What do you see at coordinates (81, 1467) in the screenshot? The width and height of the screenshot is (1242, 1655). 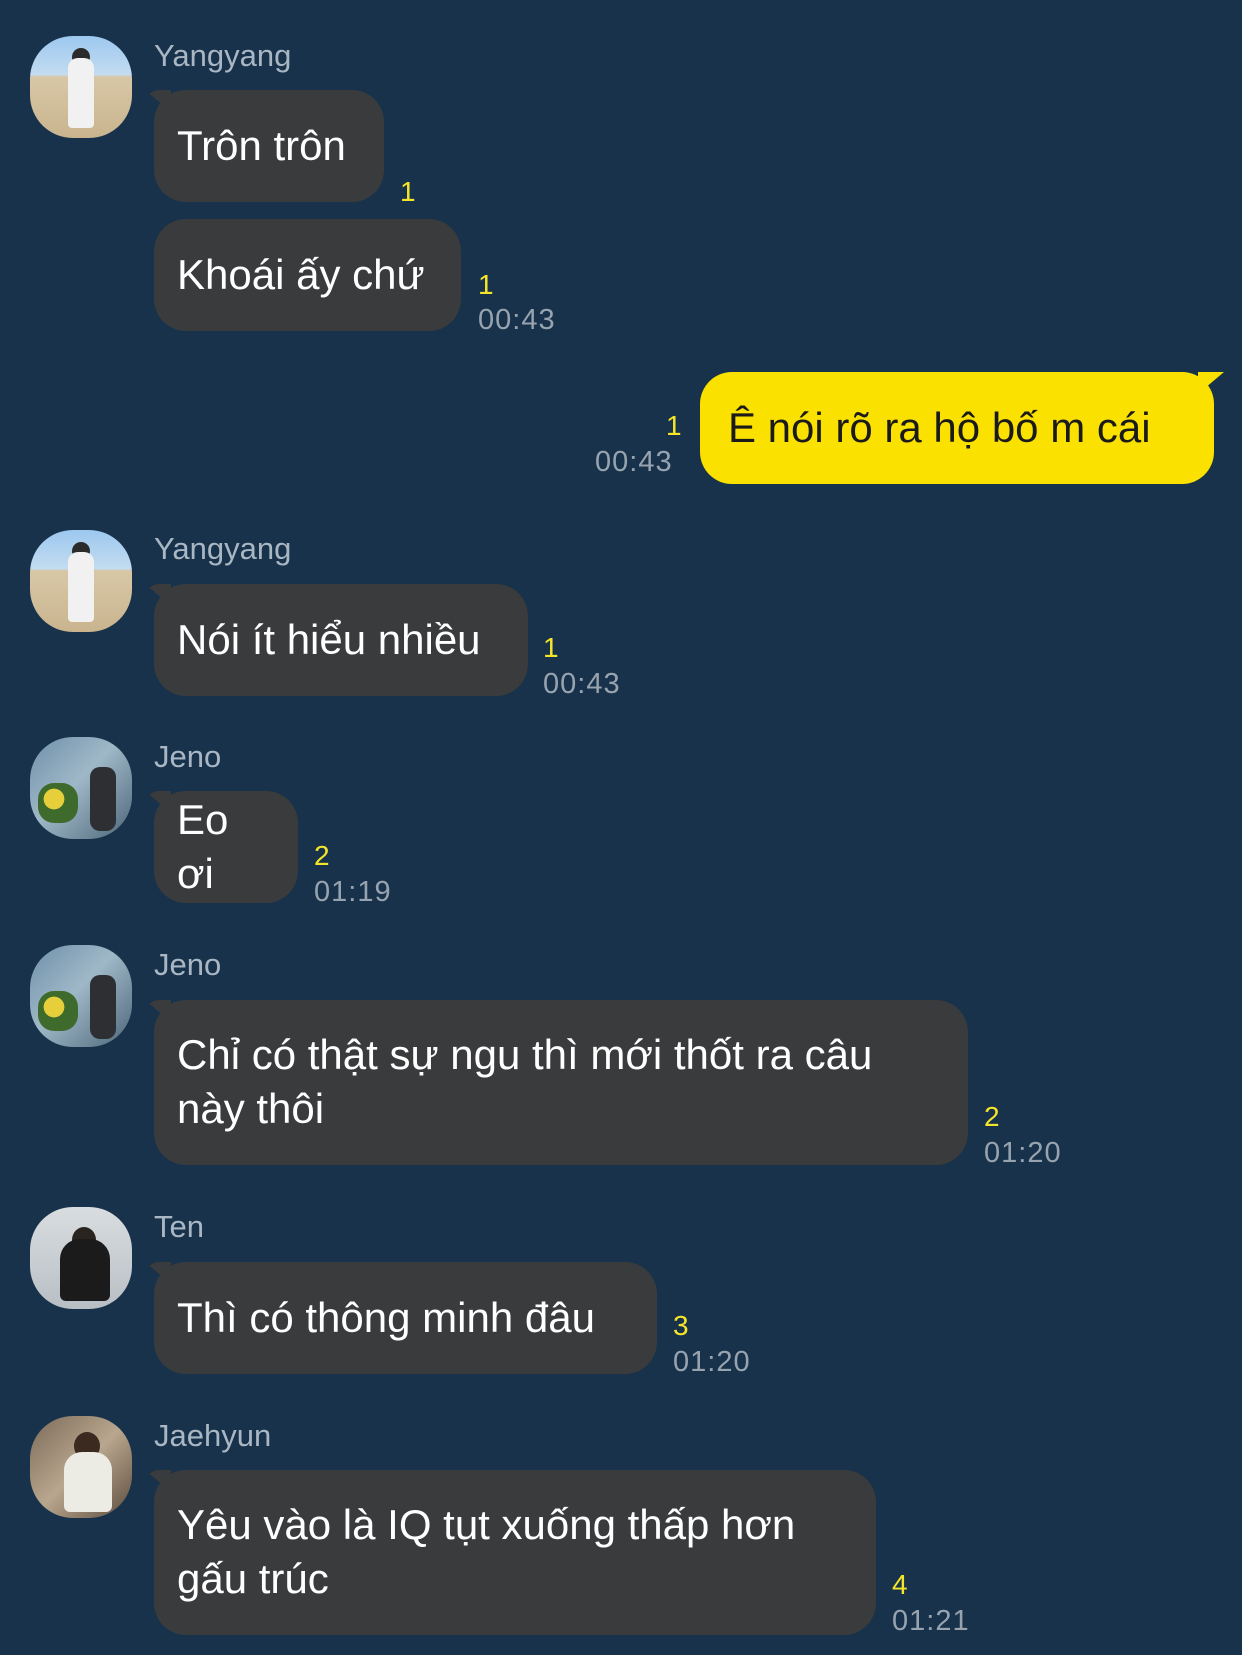 I see `avatar-jaehyun` at bounding box center [81, 1467].